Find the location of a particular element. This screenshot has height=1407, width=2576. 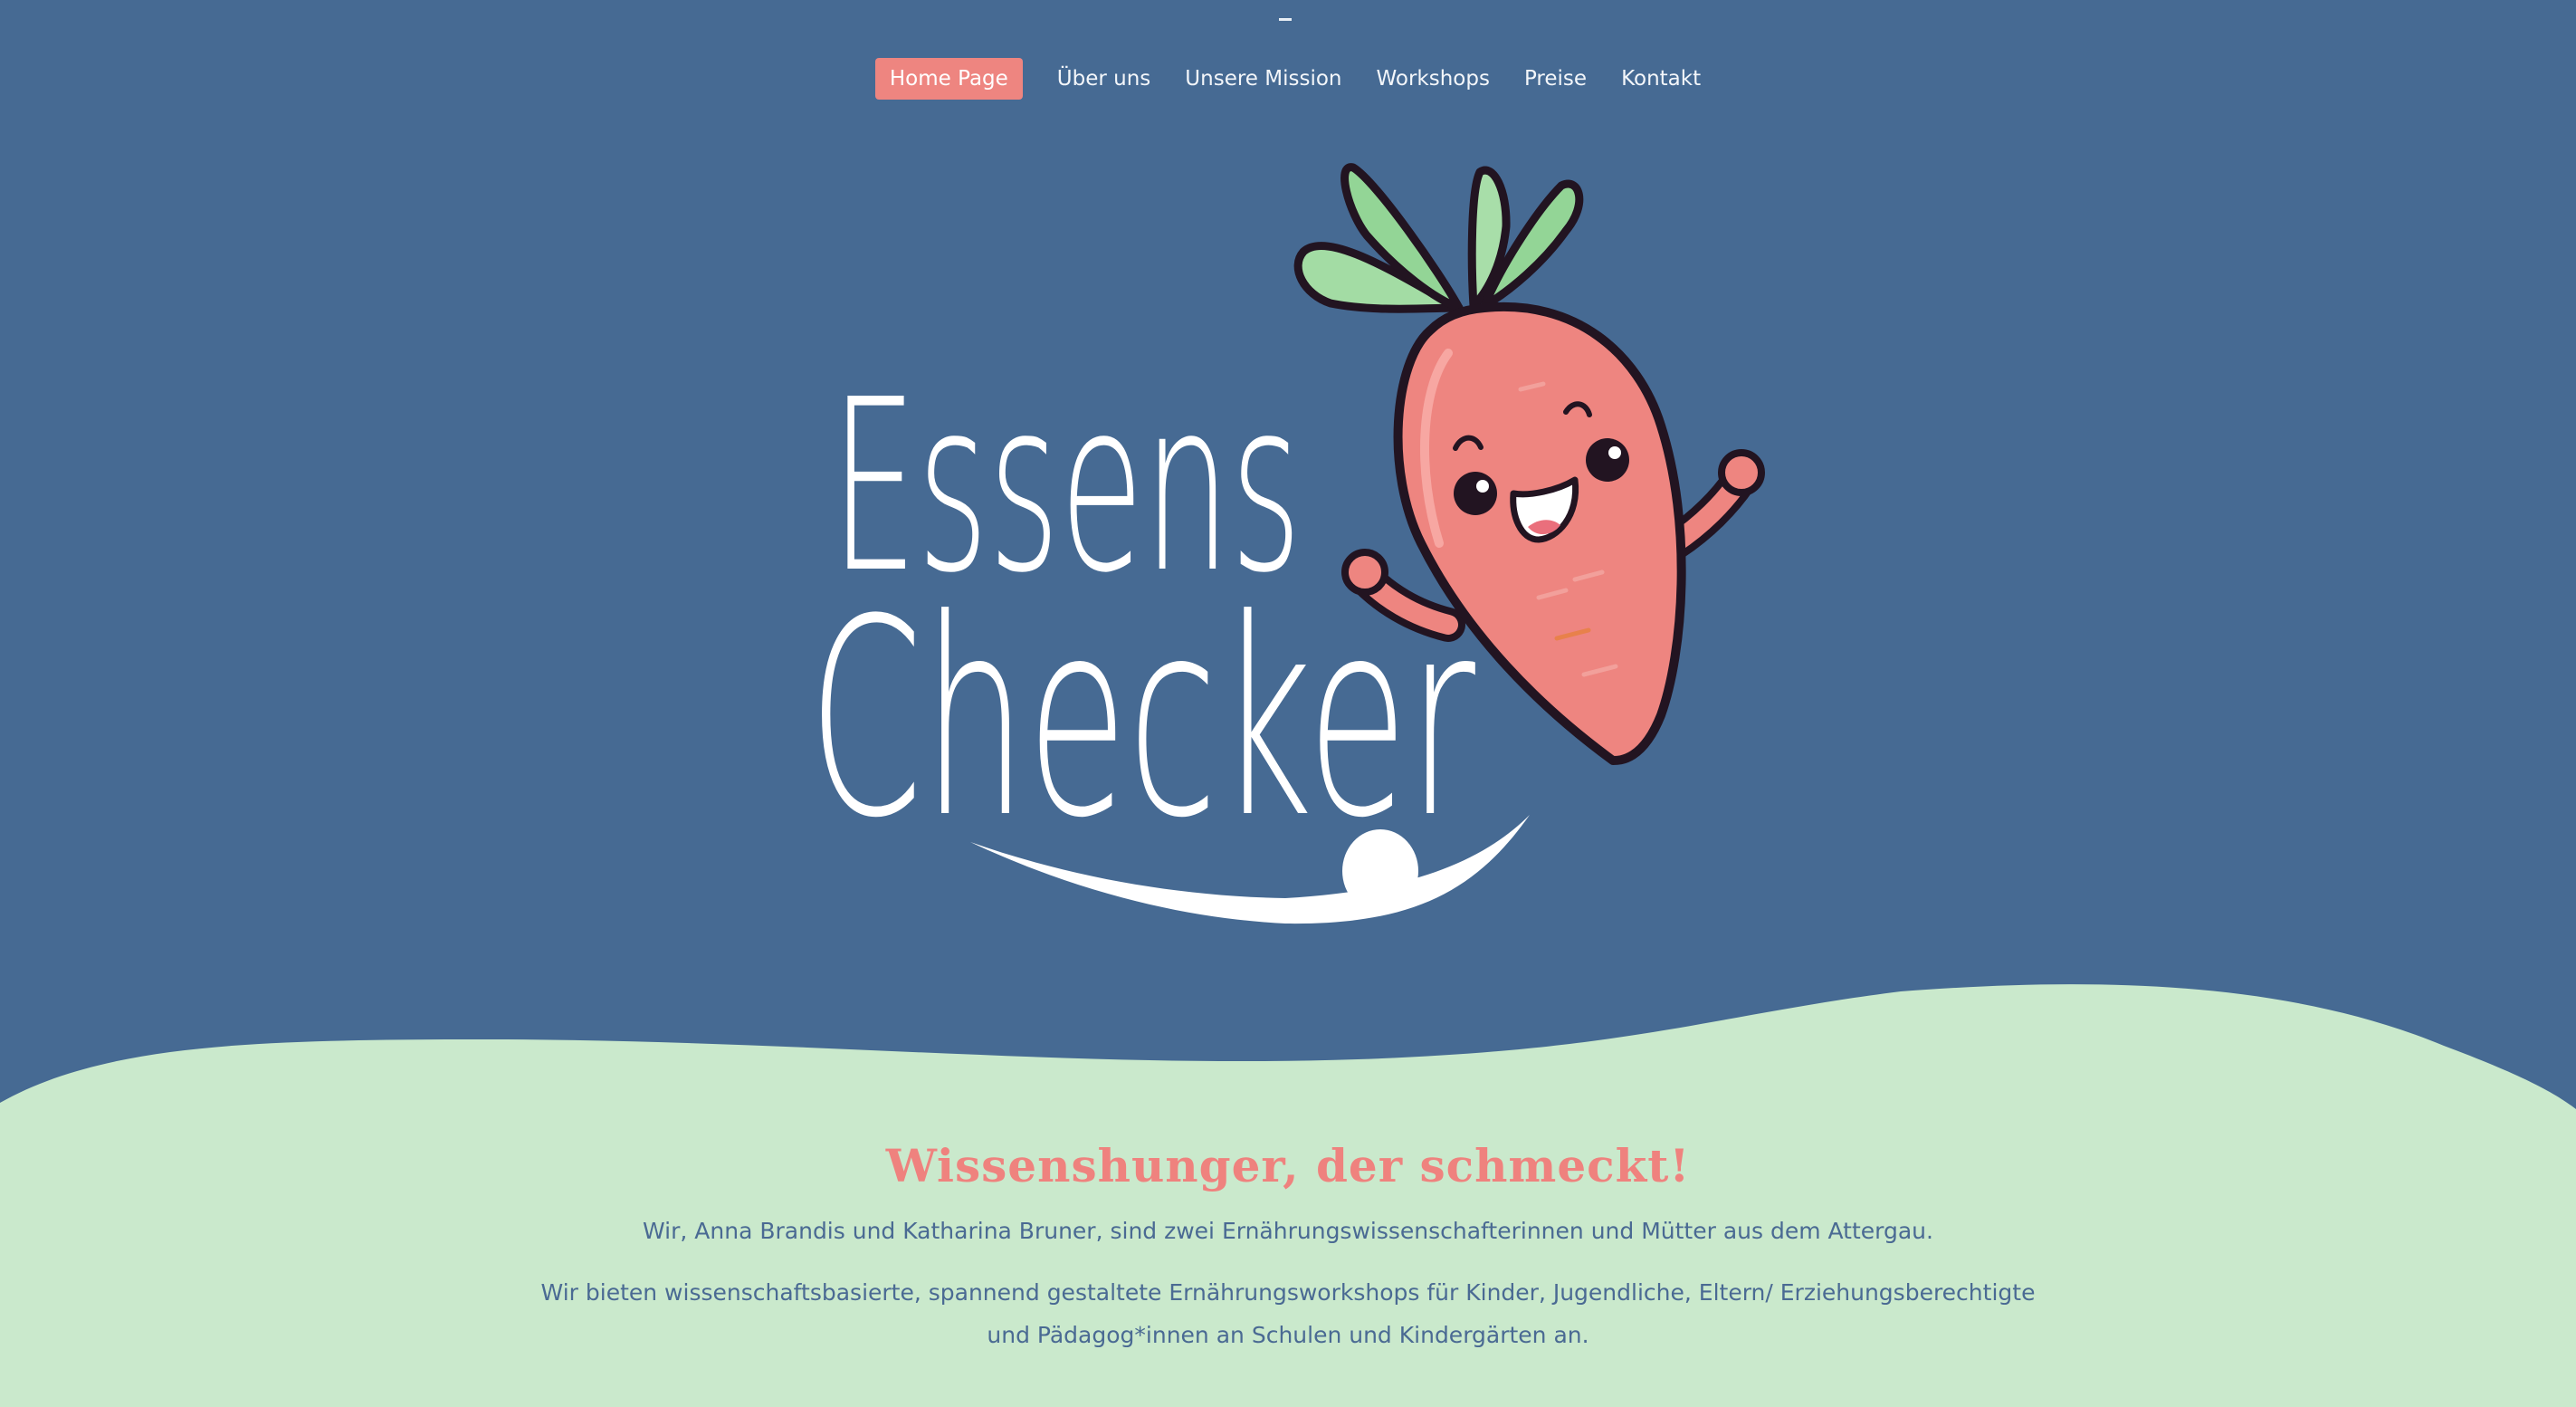

intro-headline: Wissenshunger, der schmeckt! is located at coordinates (1288, 1165).